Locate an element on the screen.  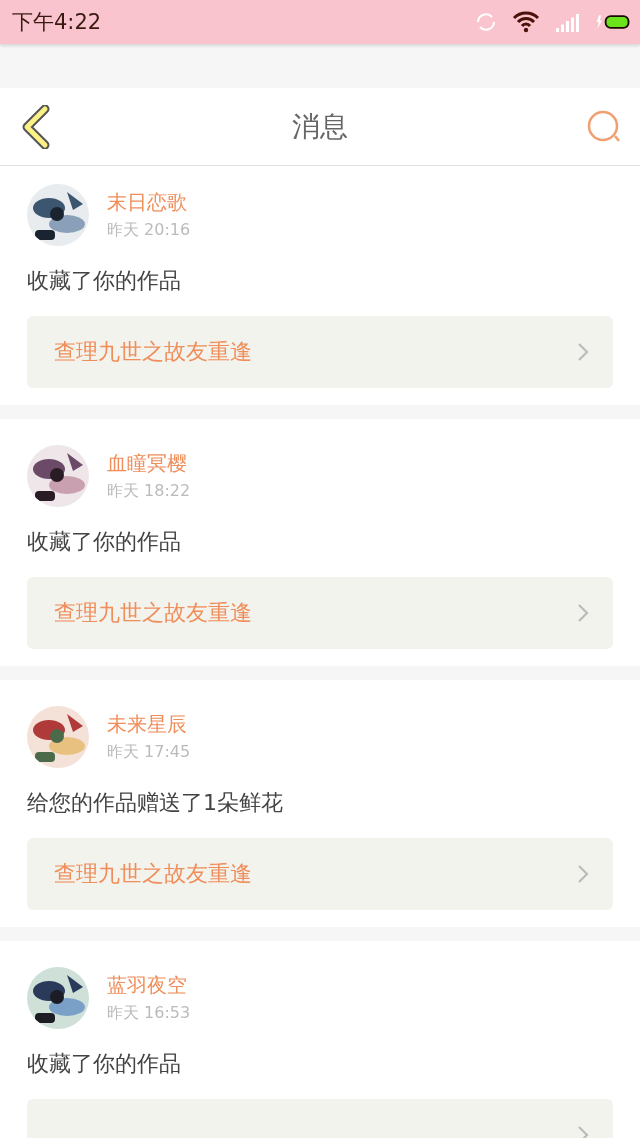
back-icon is located at coordinates (36, 126).